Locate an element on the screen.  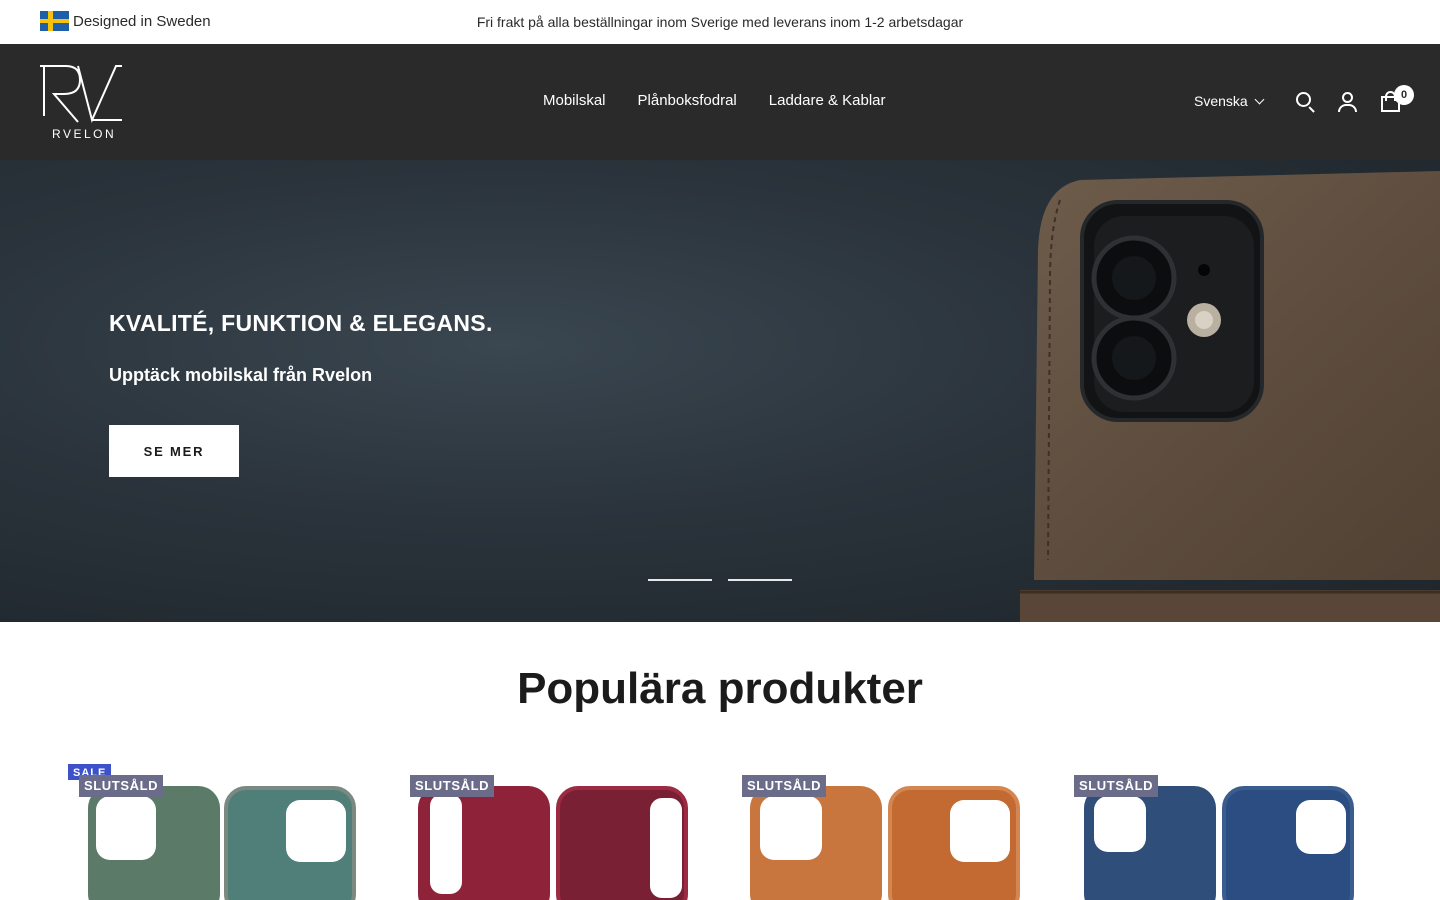
leather-phone-case-image is located at coordinates (1230, 396).